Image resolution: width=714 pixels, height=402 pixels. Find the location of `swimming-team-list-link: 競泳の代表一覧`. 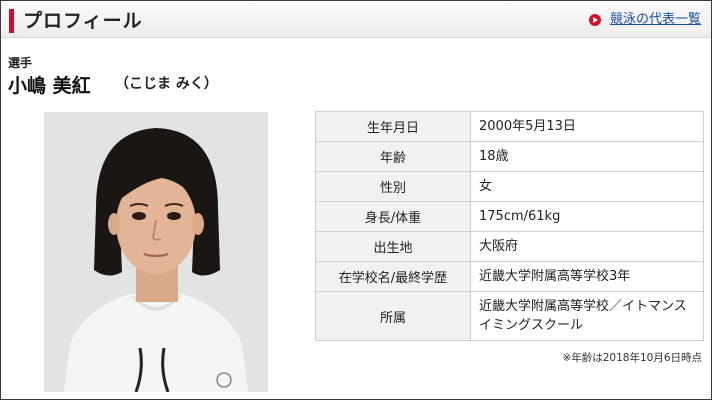

swimming-team-list-link: 競泳の代表一覧 is located at coordinates (644, 20).